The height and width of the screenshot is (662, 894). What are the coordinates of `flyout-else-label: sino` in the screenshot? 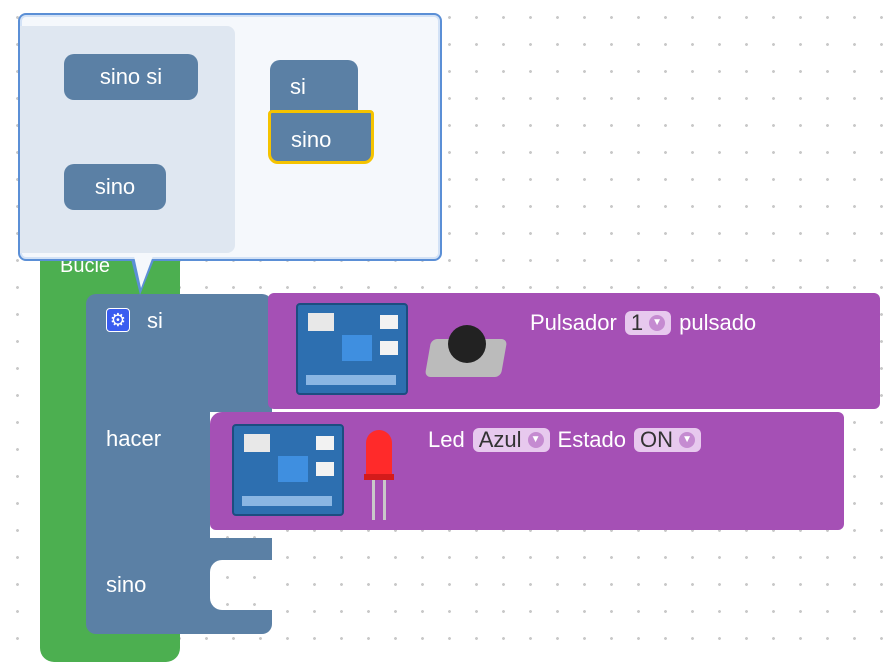 It's located at (115, 186).